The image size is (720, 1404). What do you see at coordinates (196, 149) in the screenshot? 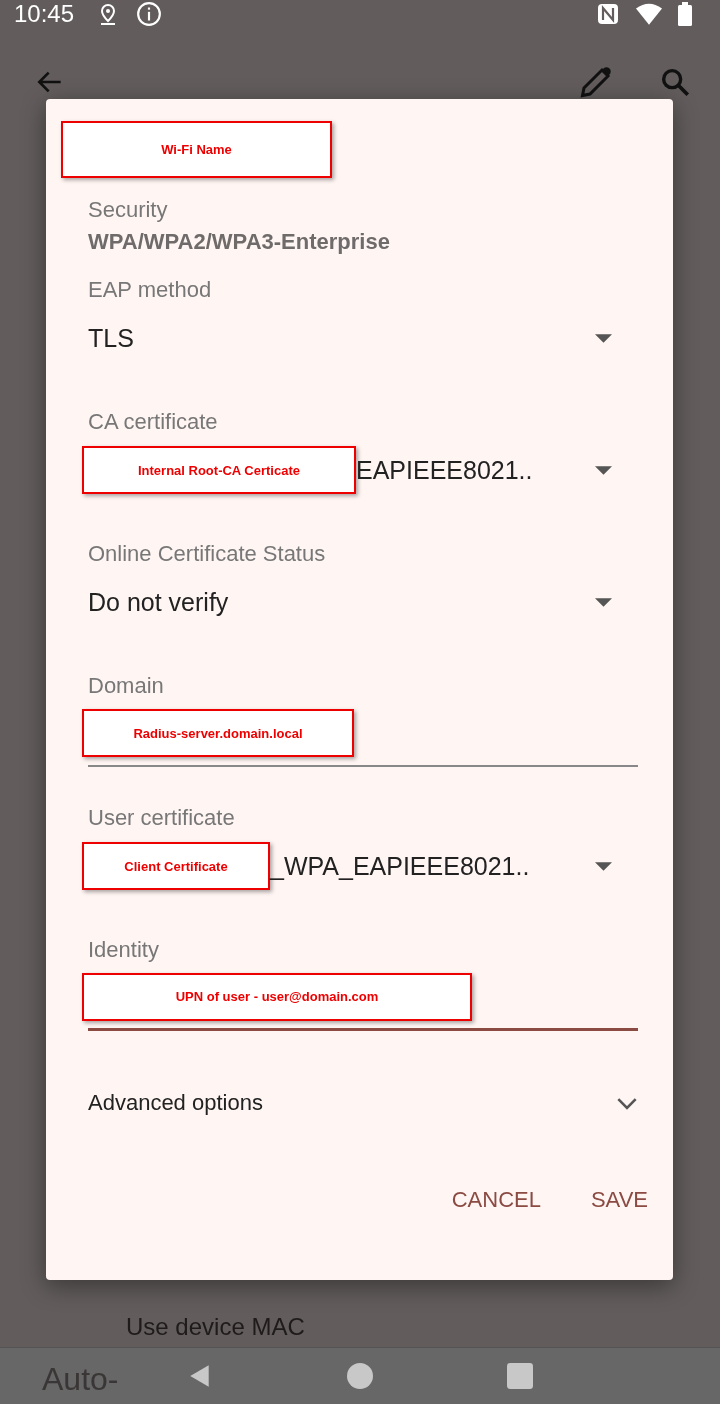
I see `annotation-label: Wi-Fi Name` at bounding box center [196, 149].